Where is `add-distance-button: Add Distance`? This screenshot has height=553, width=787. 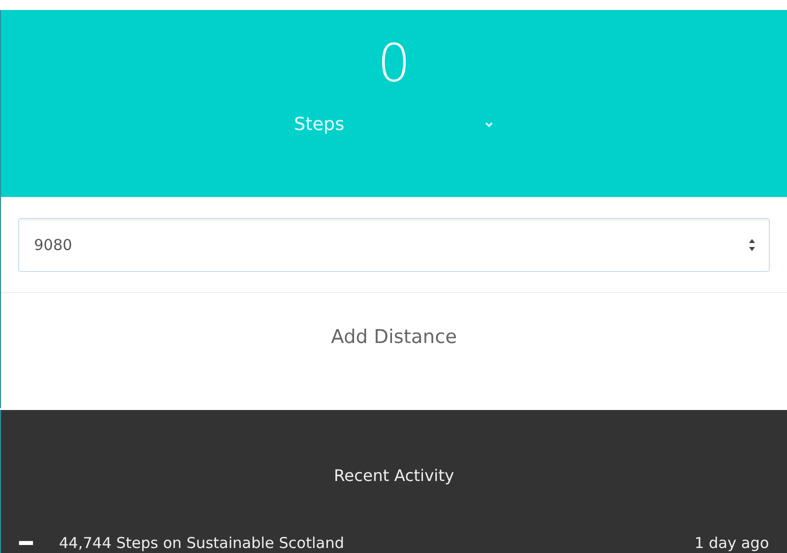 add-distance-button: Add Distance is located at coordinates (394, 337).